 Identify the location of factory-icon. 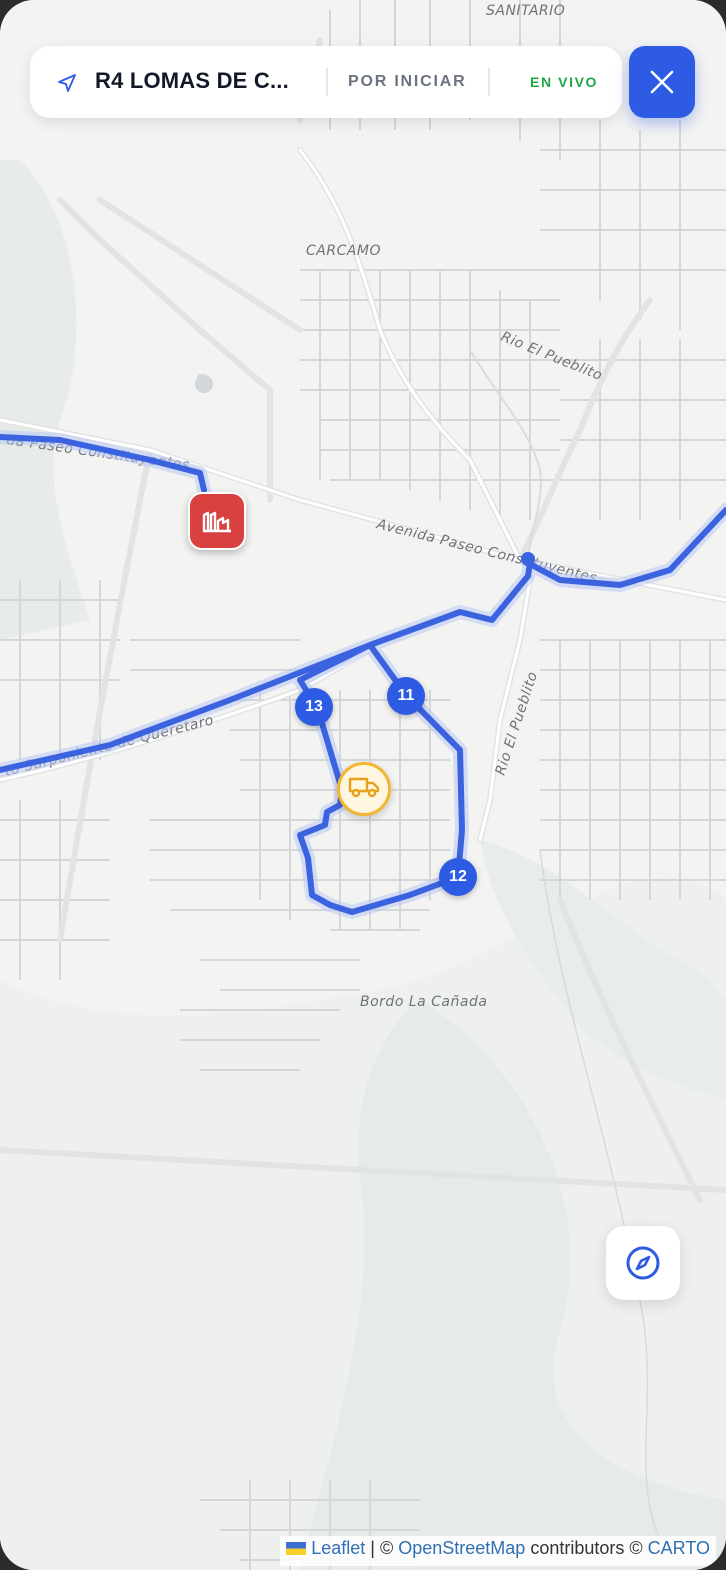
(216, 522).